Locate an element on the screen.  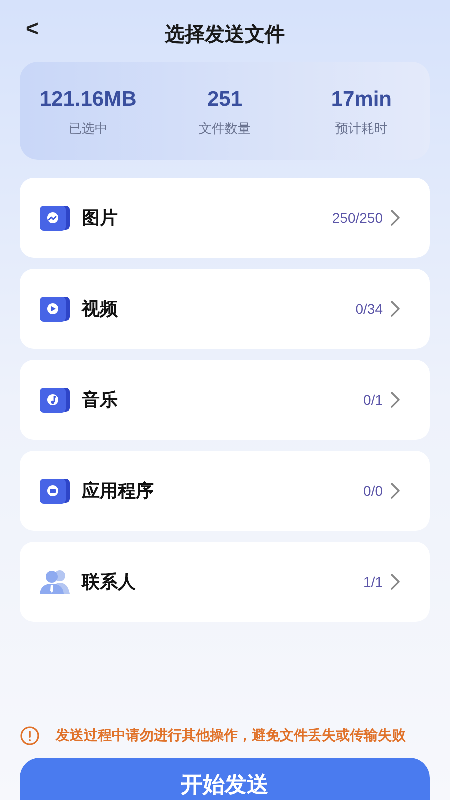
category-row: 视频 0/34 is located at coordinates (225, 309).